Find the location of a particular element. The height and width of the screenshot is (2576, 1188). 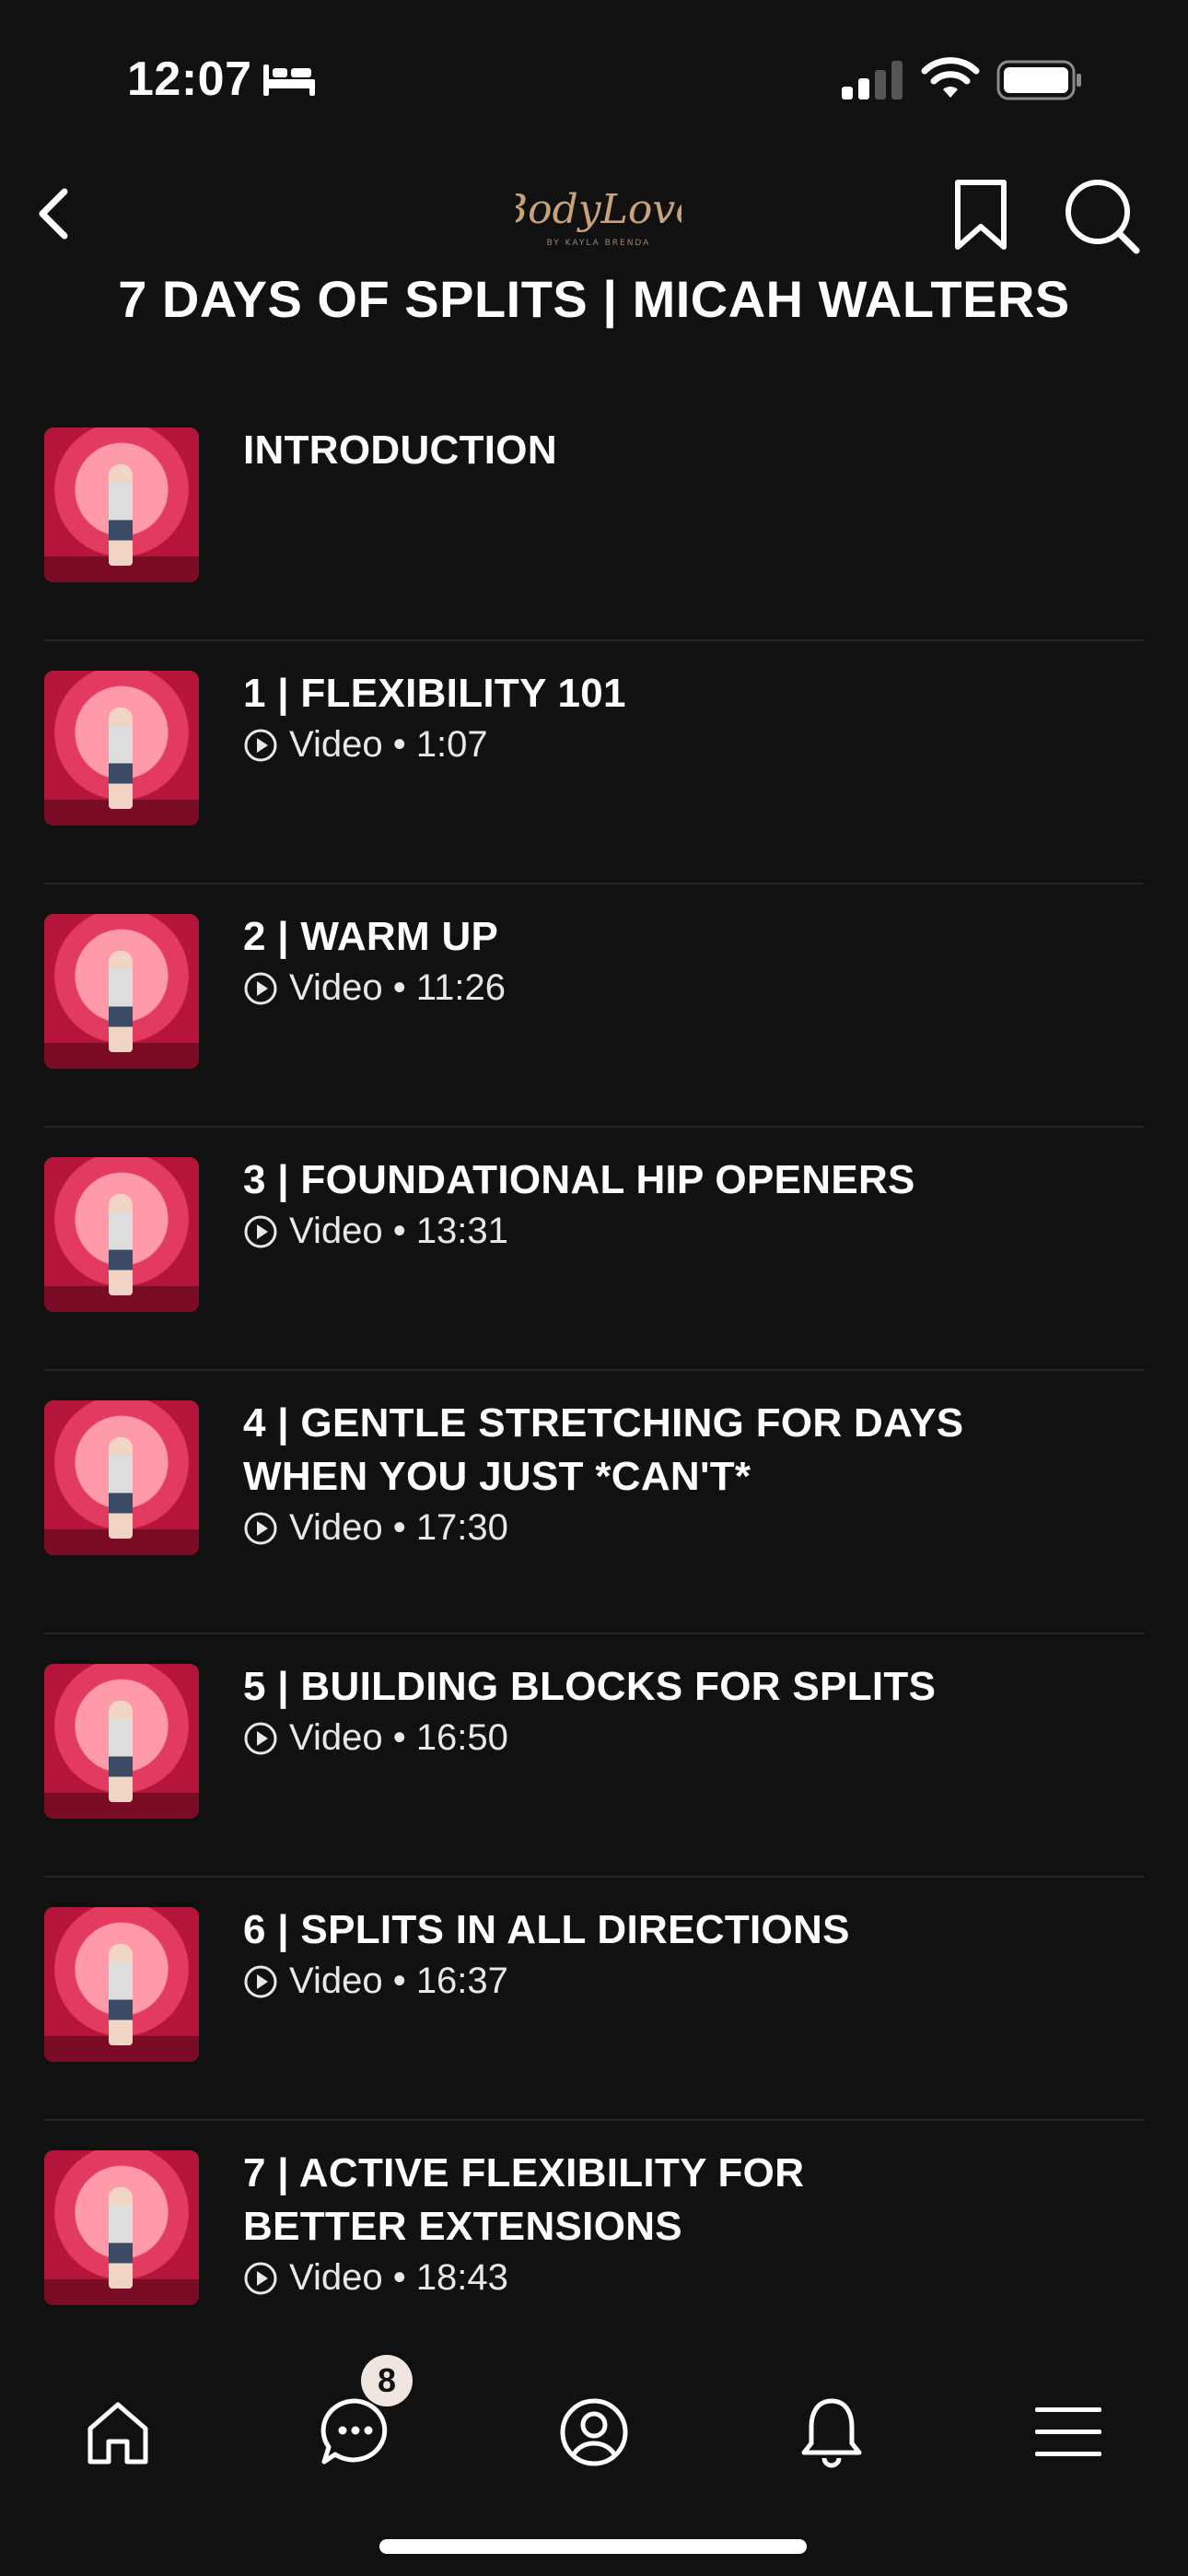

wifi-icon is located at coordinates (951, 77).